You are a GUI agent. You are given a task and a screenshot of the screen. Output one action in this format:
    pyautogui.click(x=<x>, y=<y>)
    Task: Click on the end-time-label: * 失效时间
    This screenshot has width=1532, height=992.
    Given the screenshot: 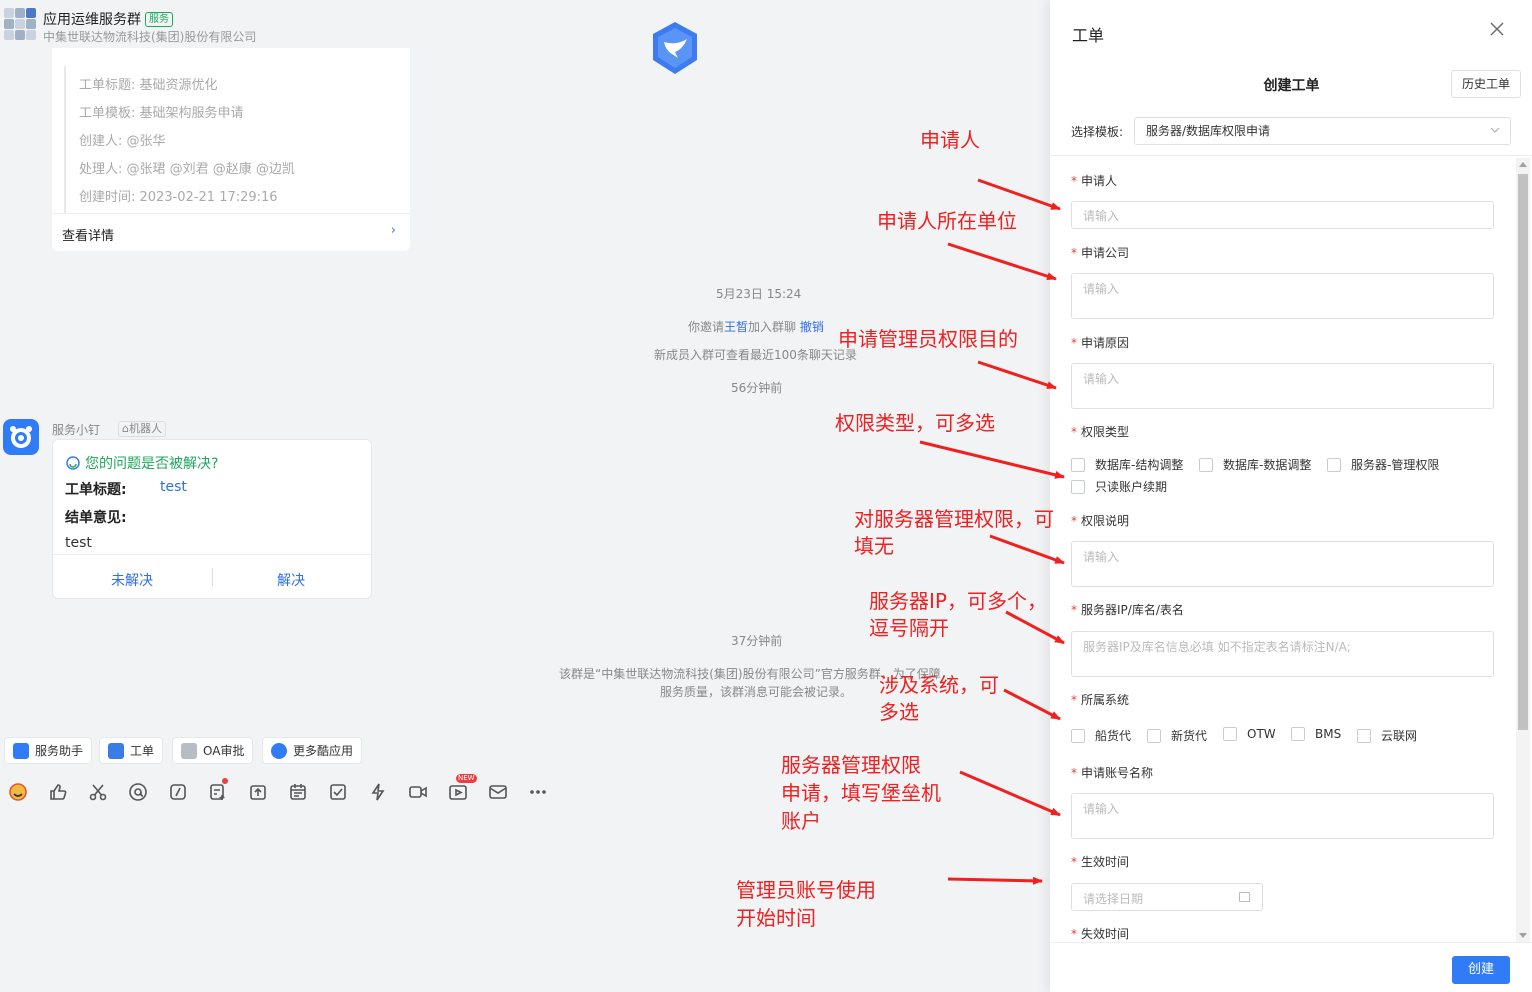 What is the action you would take?
    pyautogui.click(x=1100, y=933)
    